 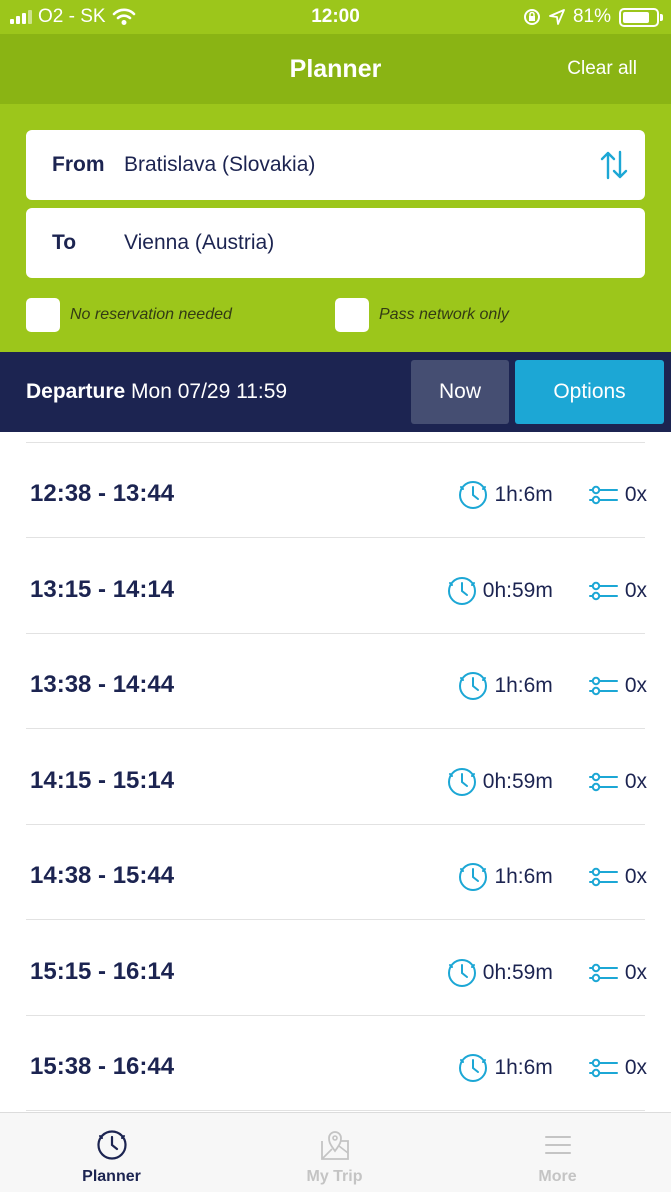 What do you see at coordinates (335, 1110) in the screenshot?
I see `divider` at bounding box center [335, 1110].